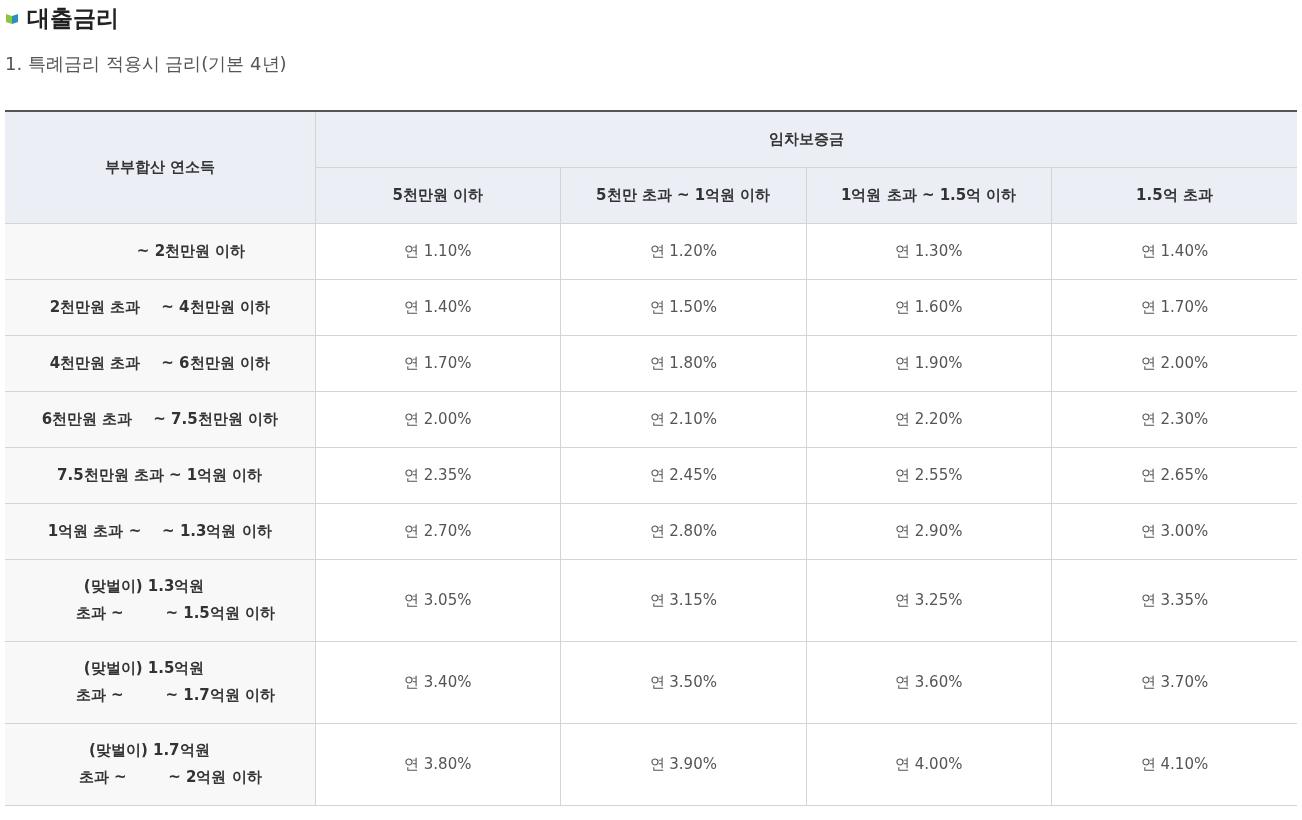  What do you see at coordinates (174, 600) in the screenshot?
I see `row-label: (맞벌이) 1.3억원 초과 ~ ~ 1.5억원 이하` at bounding box center [174, 600].